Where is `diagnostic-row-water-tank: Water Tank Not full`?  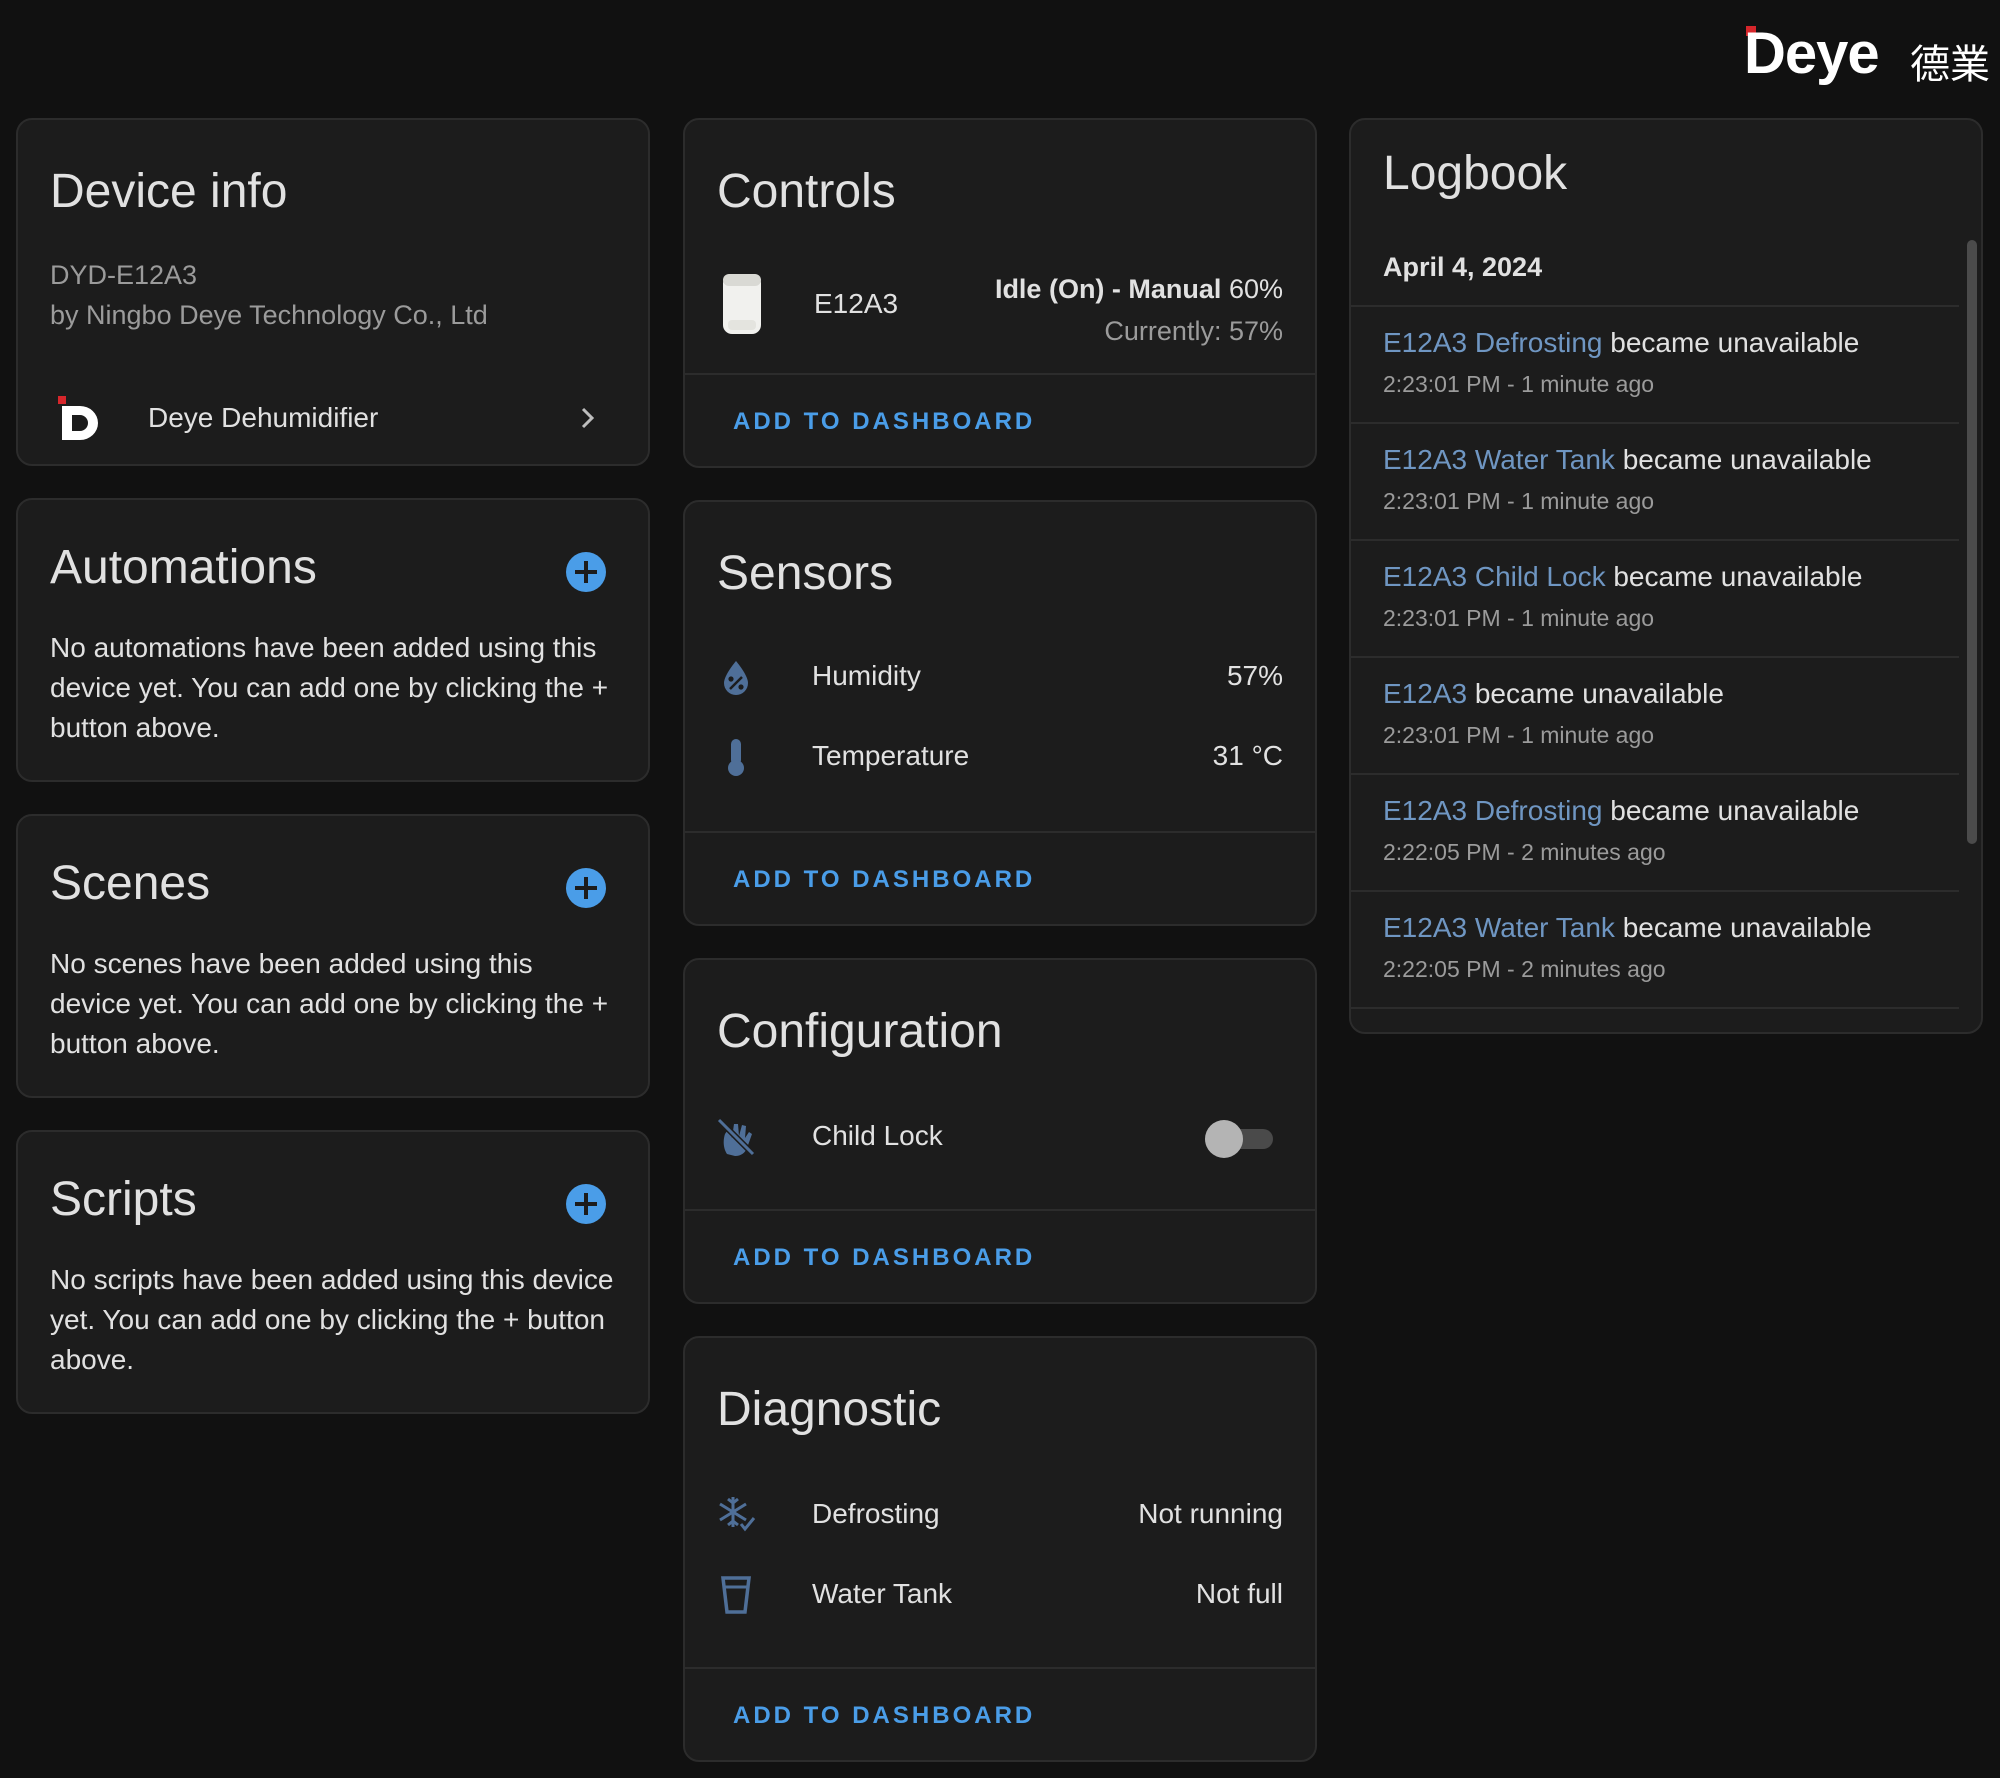
diagnostic-row-water-tank: Water Tank Not full is located at coordinates (1000, 1595).